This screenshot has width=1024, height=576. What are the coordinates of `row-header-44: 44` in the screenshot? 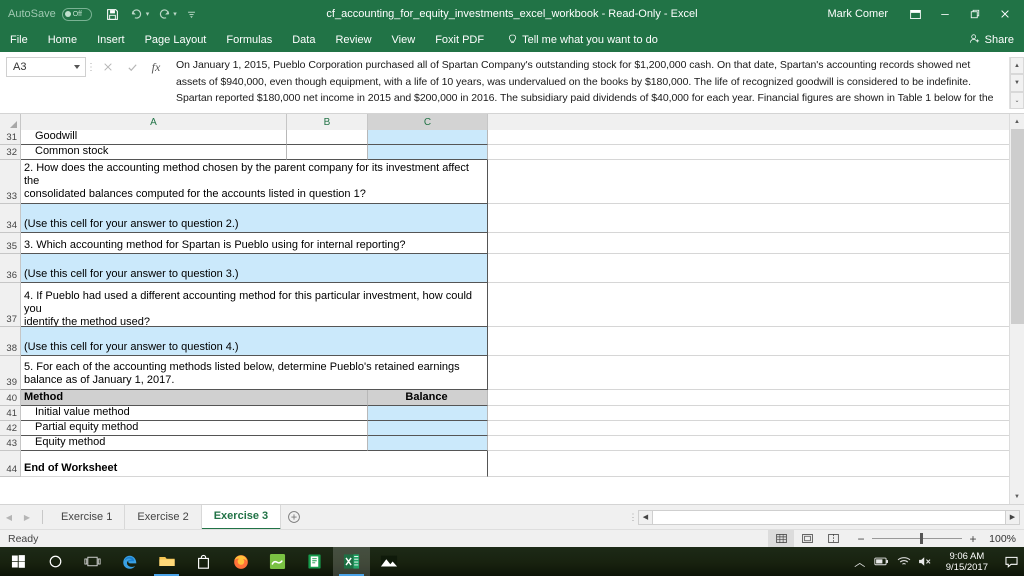 It's located at (10, 464).